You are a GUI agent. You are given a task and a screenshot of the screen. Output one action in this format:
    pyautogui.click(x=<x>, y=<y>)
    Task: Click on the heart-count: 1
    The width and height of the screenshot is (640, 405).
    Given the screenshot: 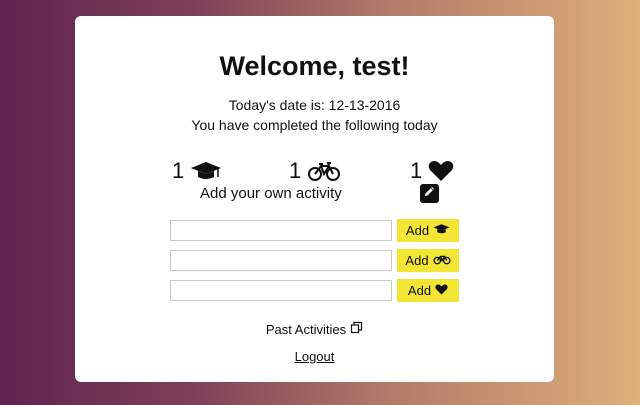 What is the action you would take?
    pyautogui.click(x=416, y=170)
    